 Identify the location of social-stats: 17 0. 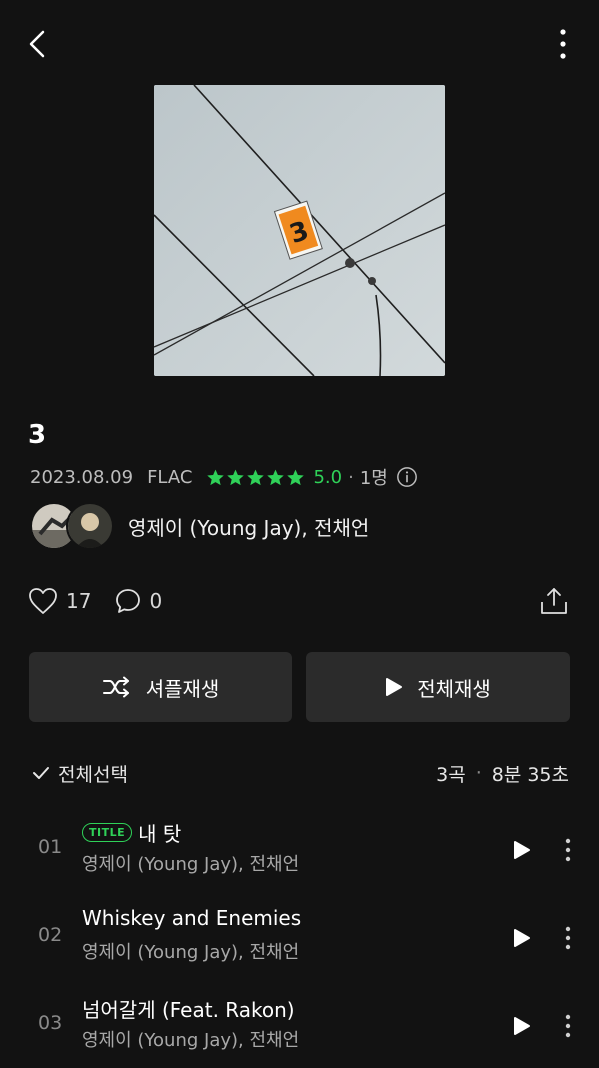
(107, 601).